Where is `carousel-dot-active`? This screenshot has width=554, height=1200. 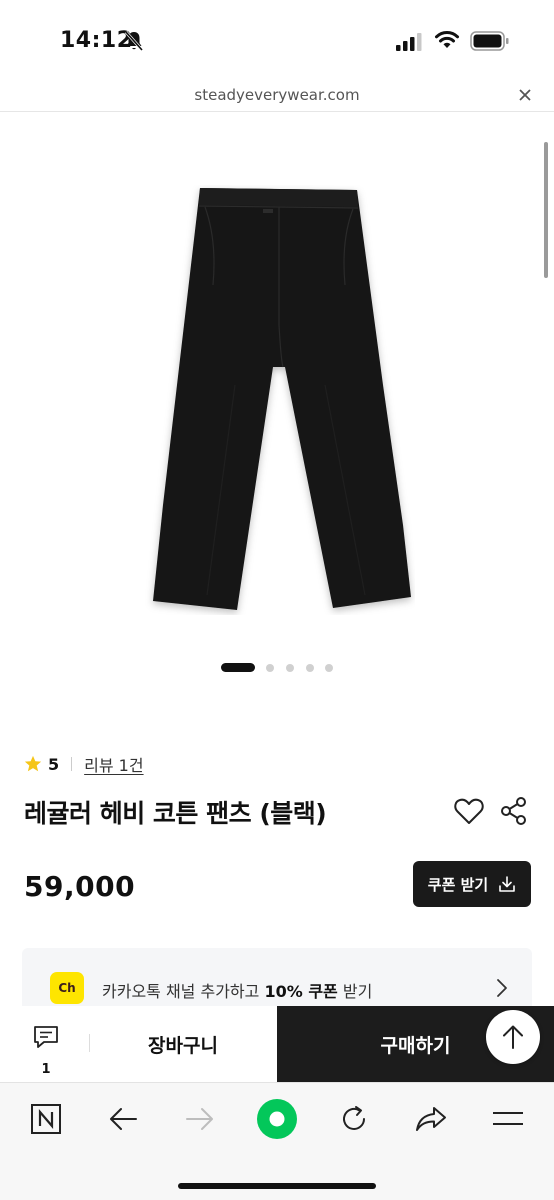
carousel-dot-active is located at coordinates (238, 667).